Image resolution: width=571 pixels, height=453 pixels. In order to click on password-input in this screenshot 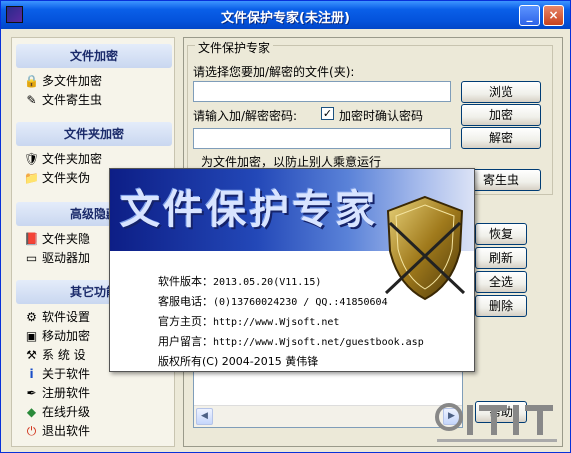, I will do `click(322, 138)`.